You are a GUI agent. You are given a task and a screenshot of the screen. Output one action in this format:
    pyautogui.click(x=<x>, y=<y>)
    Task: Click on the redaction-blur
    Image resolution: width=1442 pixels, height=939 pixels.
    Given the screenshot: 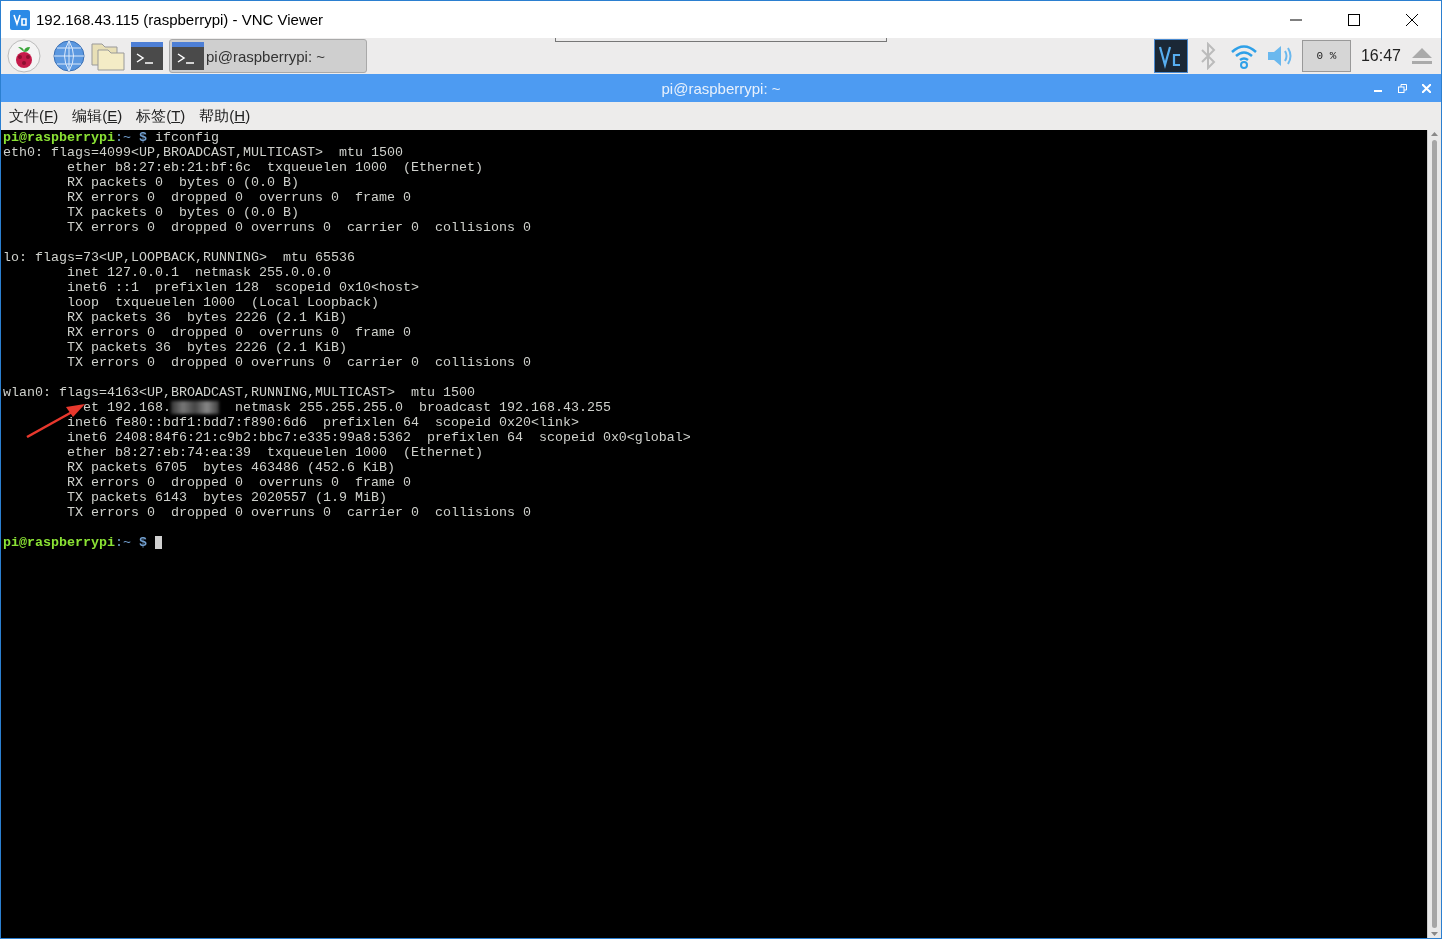 What is the action you would take?
    pyautogui.click(x=195, y=407)
    